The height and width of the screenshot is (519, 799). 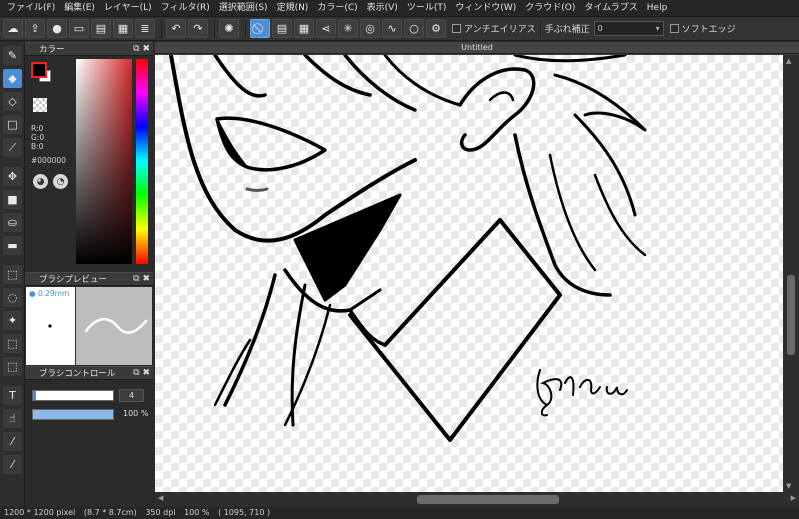 I want to click on text-icon: T, so click(x=12, y=395).